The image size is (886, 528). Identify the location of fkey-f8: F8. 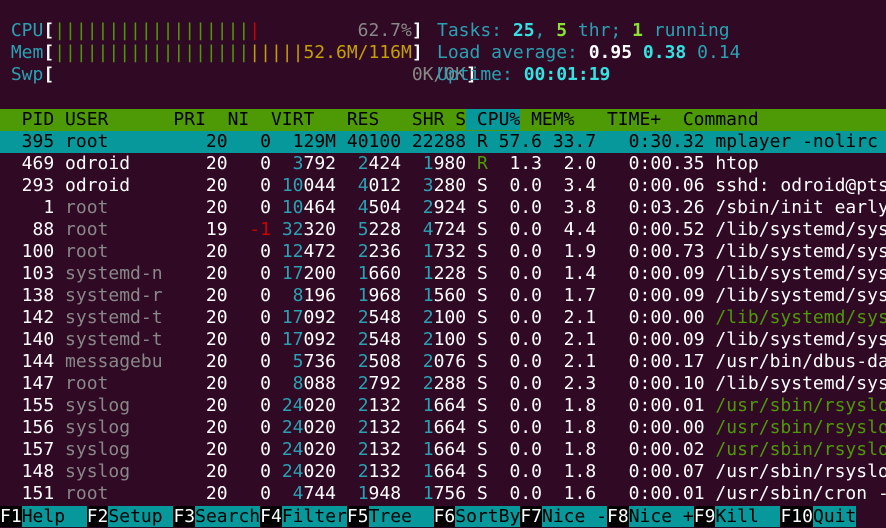
(618, 516).